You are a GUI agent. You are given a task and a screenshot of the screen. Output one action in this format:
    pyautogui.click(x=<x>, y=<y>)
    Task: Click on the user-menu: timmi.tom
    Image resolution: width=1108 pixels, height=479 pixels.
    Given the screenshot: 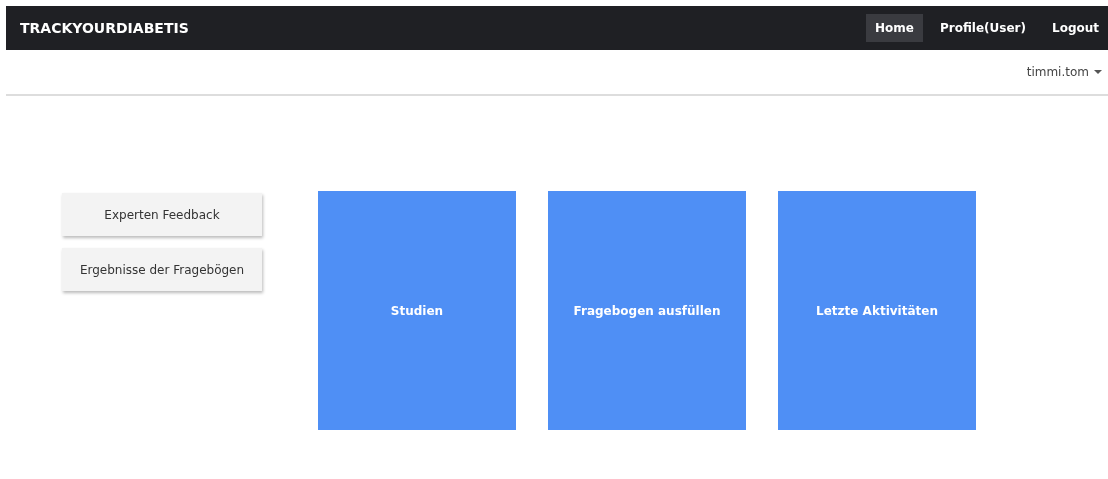 What is the action you would take?
    pyautogui.click(x=1067, y=72)
    